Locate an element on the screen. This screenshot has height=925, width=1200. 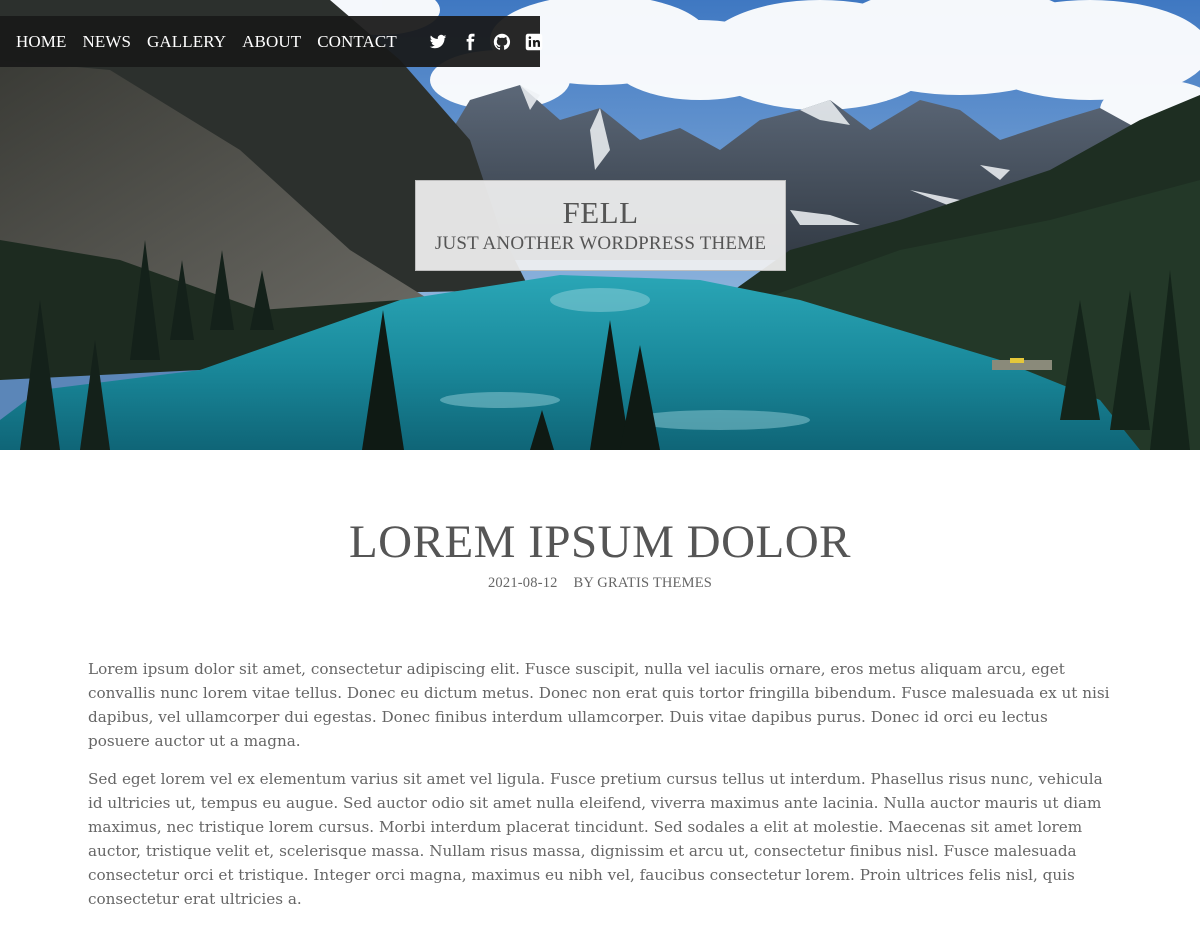
post-meta: 2021-08-12 BY GRATIS THEMES is located at coordinates (600, 583).